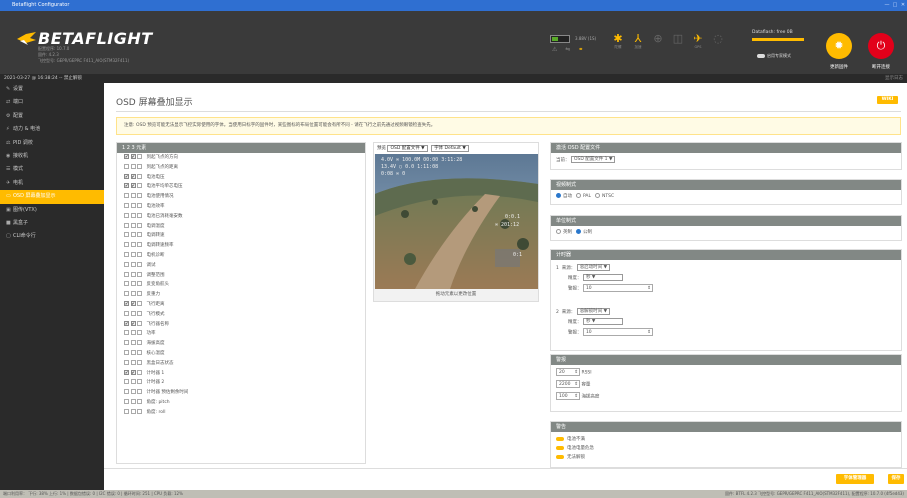 The image size is (907, 498). Describe the element at coordinates (52, 183) in the screenshot. I see `sidebar-item-motors: ✈ 电机` at that location.